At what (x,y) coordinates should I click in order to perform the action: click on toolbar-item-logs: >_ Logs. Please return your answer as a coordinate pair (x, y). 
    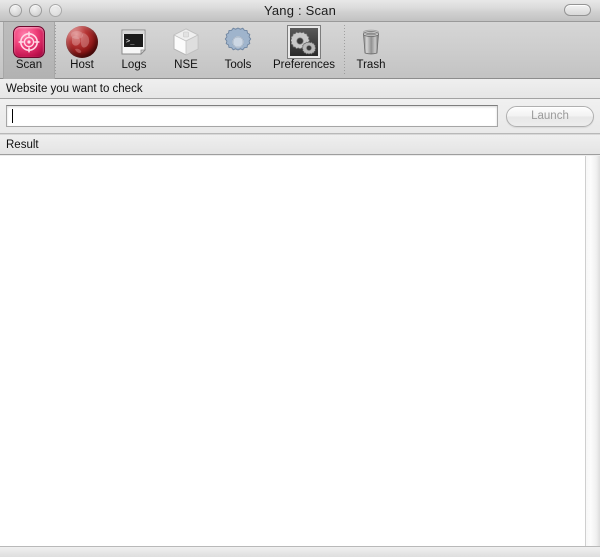
    Looking at the image, I should click on (134, 50).